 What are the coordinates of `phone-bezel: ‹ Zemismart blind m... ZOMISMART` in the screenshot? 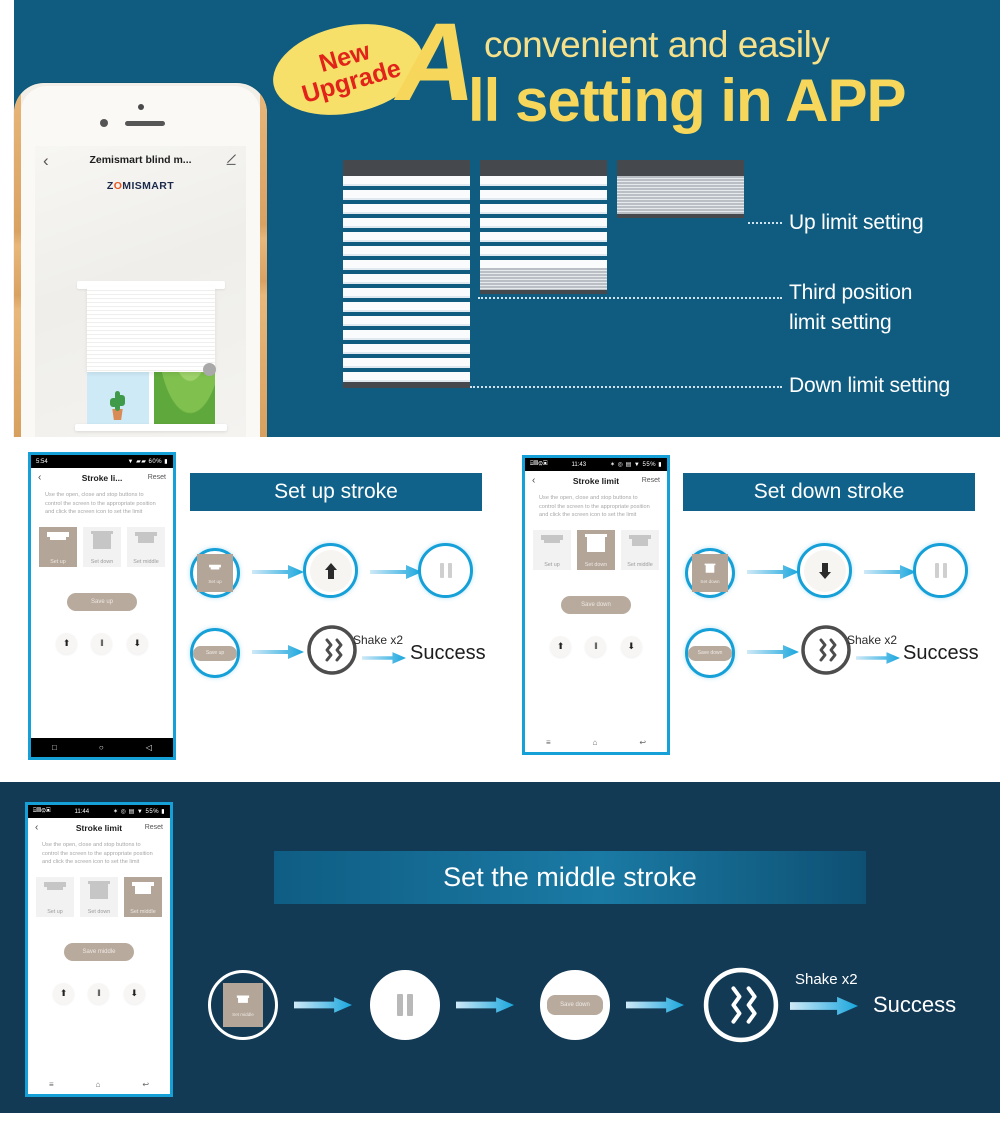 It's located at (140, 261).